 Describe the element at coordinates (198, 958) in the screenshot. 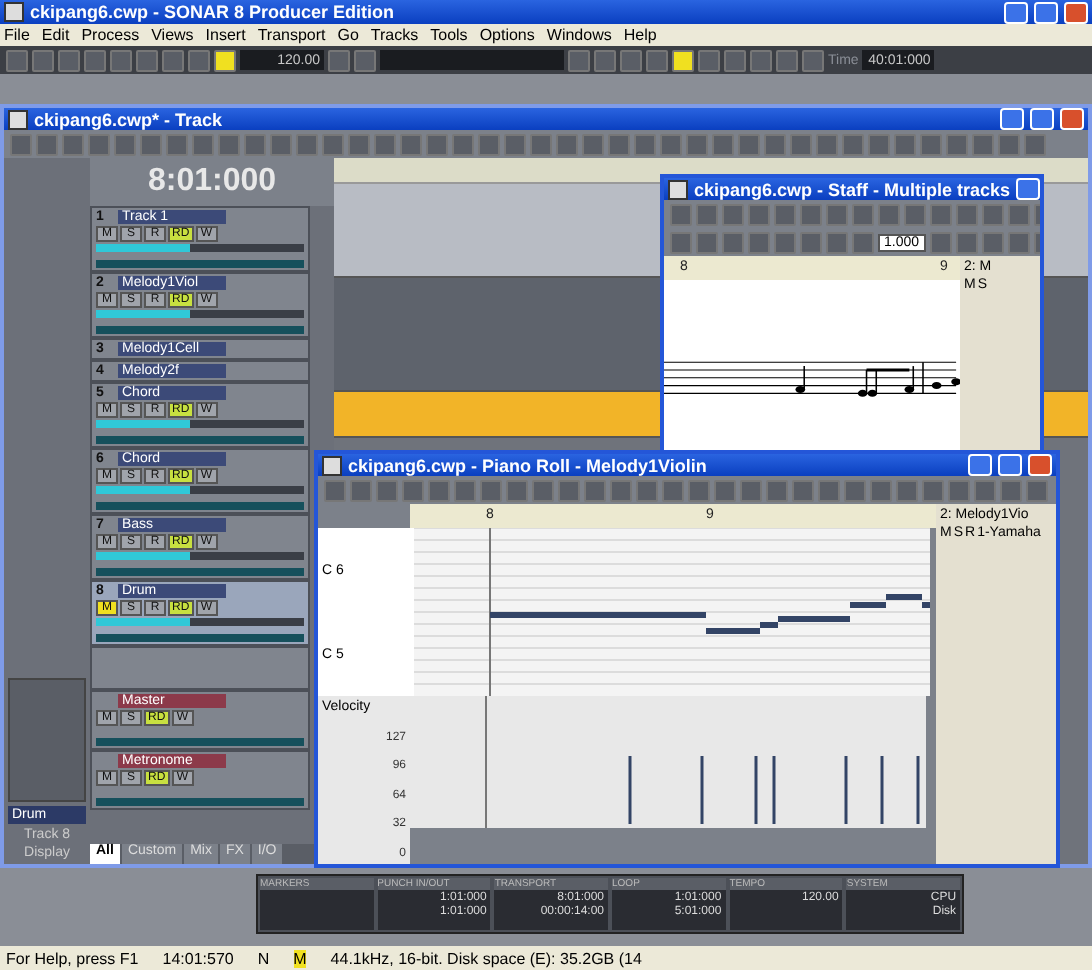

I see `status-text: 14:01:570` at that location.